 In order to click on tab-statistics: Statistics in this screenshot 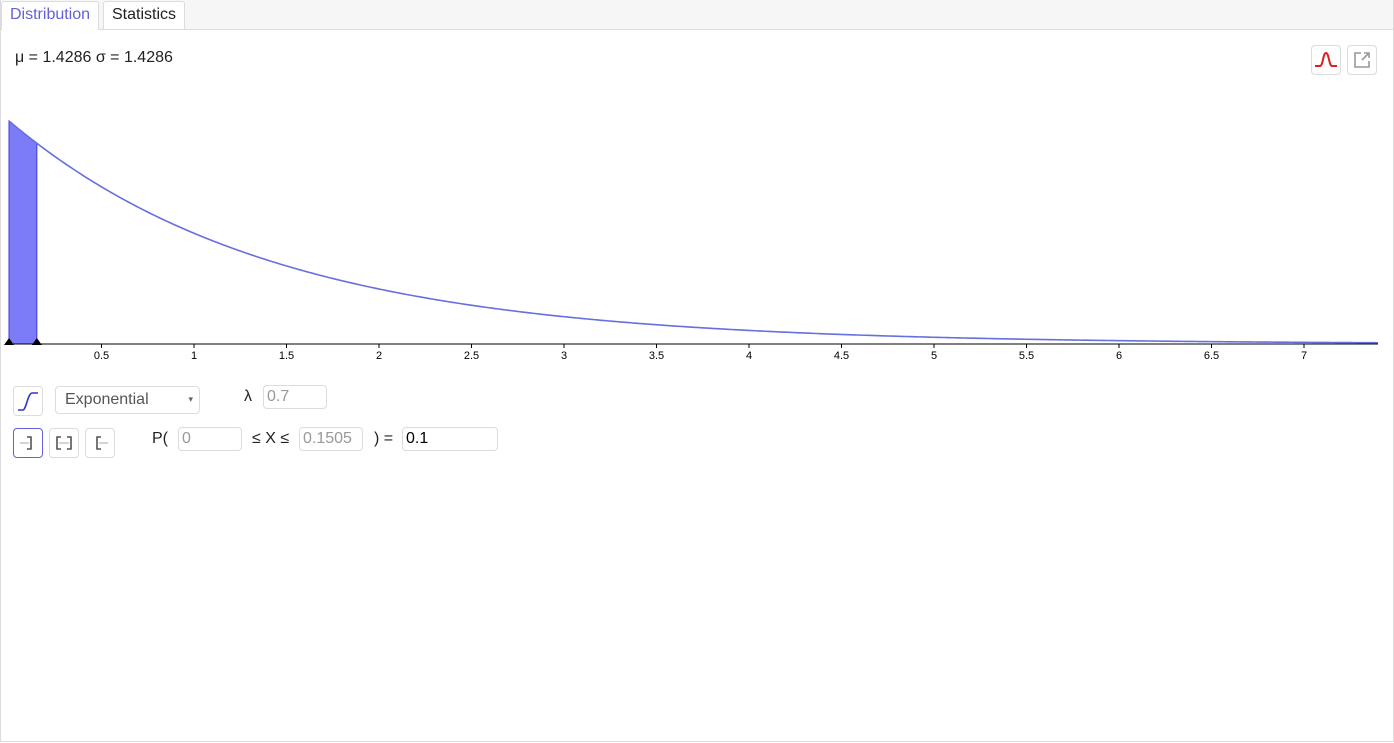, I will do `click(144, 15)`.